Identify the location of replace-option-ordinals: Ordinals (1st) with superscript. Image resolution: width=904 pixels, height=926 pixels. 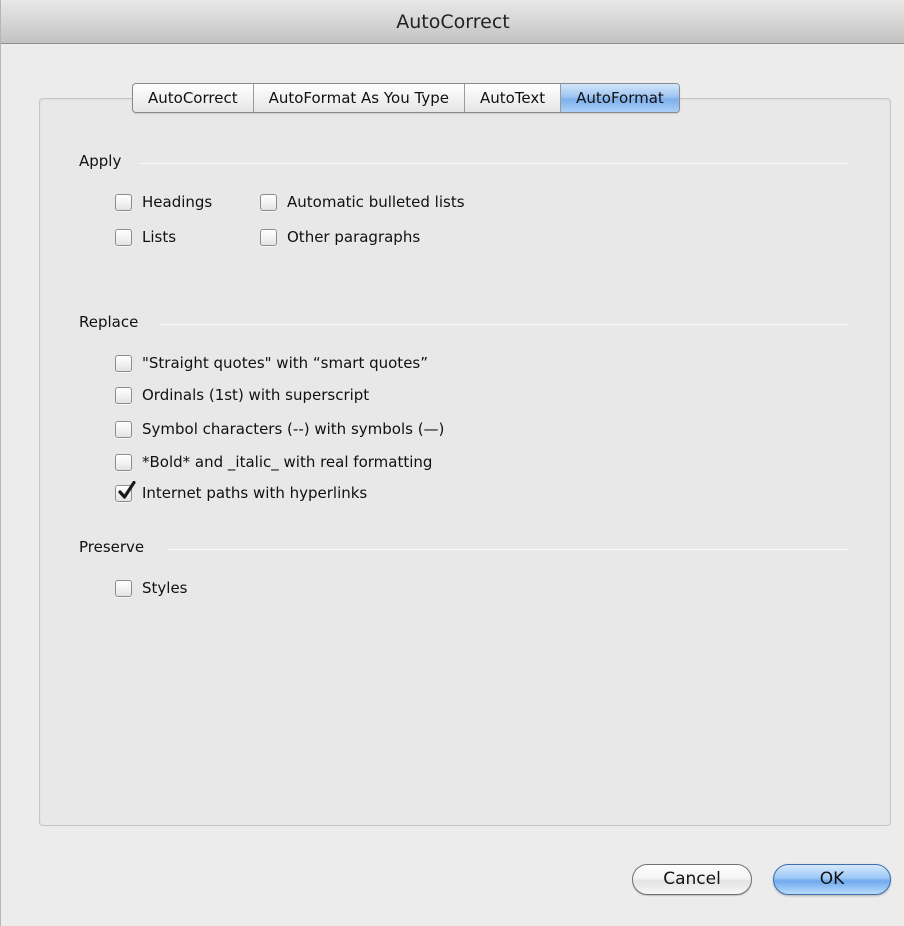
(242, 395).